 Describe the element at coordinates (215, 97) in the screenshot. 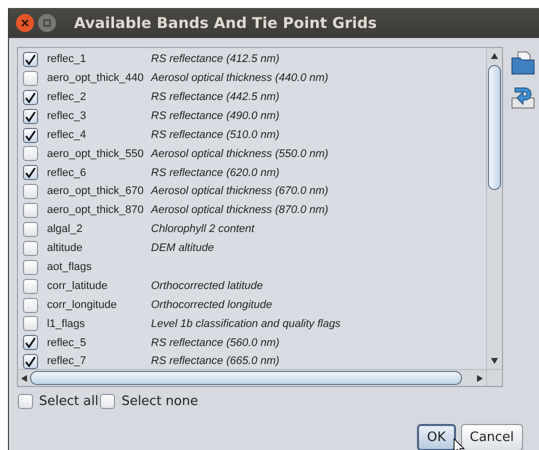

I see `band-description: RS reflectance (442.5 nm)` at that location.